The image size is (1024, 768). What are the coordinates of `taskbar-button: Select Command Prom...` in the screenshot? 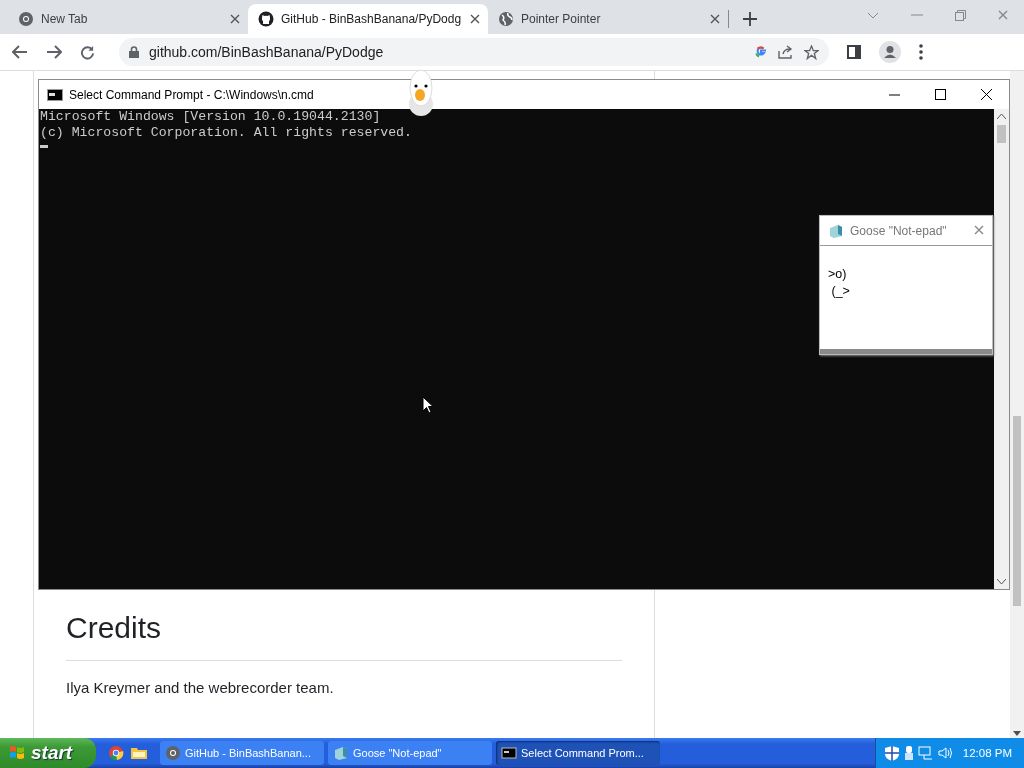 It's located at (578, 753).